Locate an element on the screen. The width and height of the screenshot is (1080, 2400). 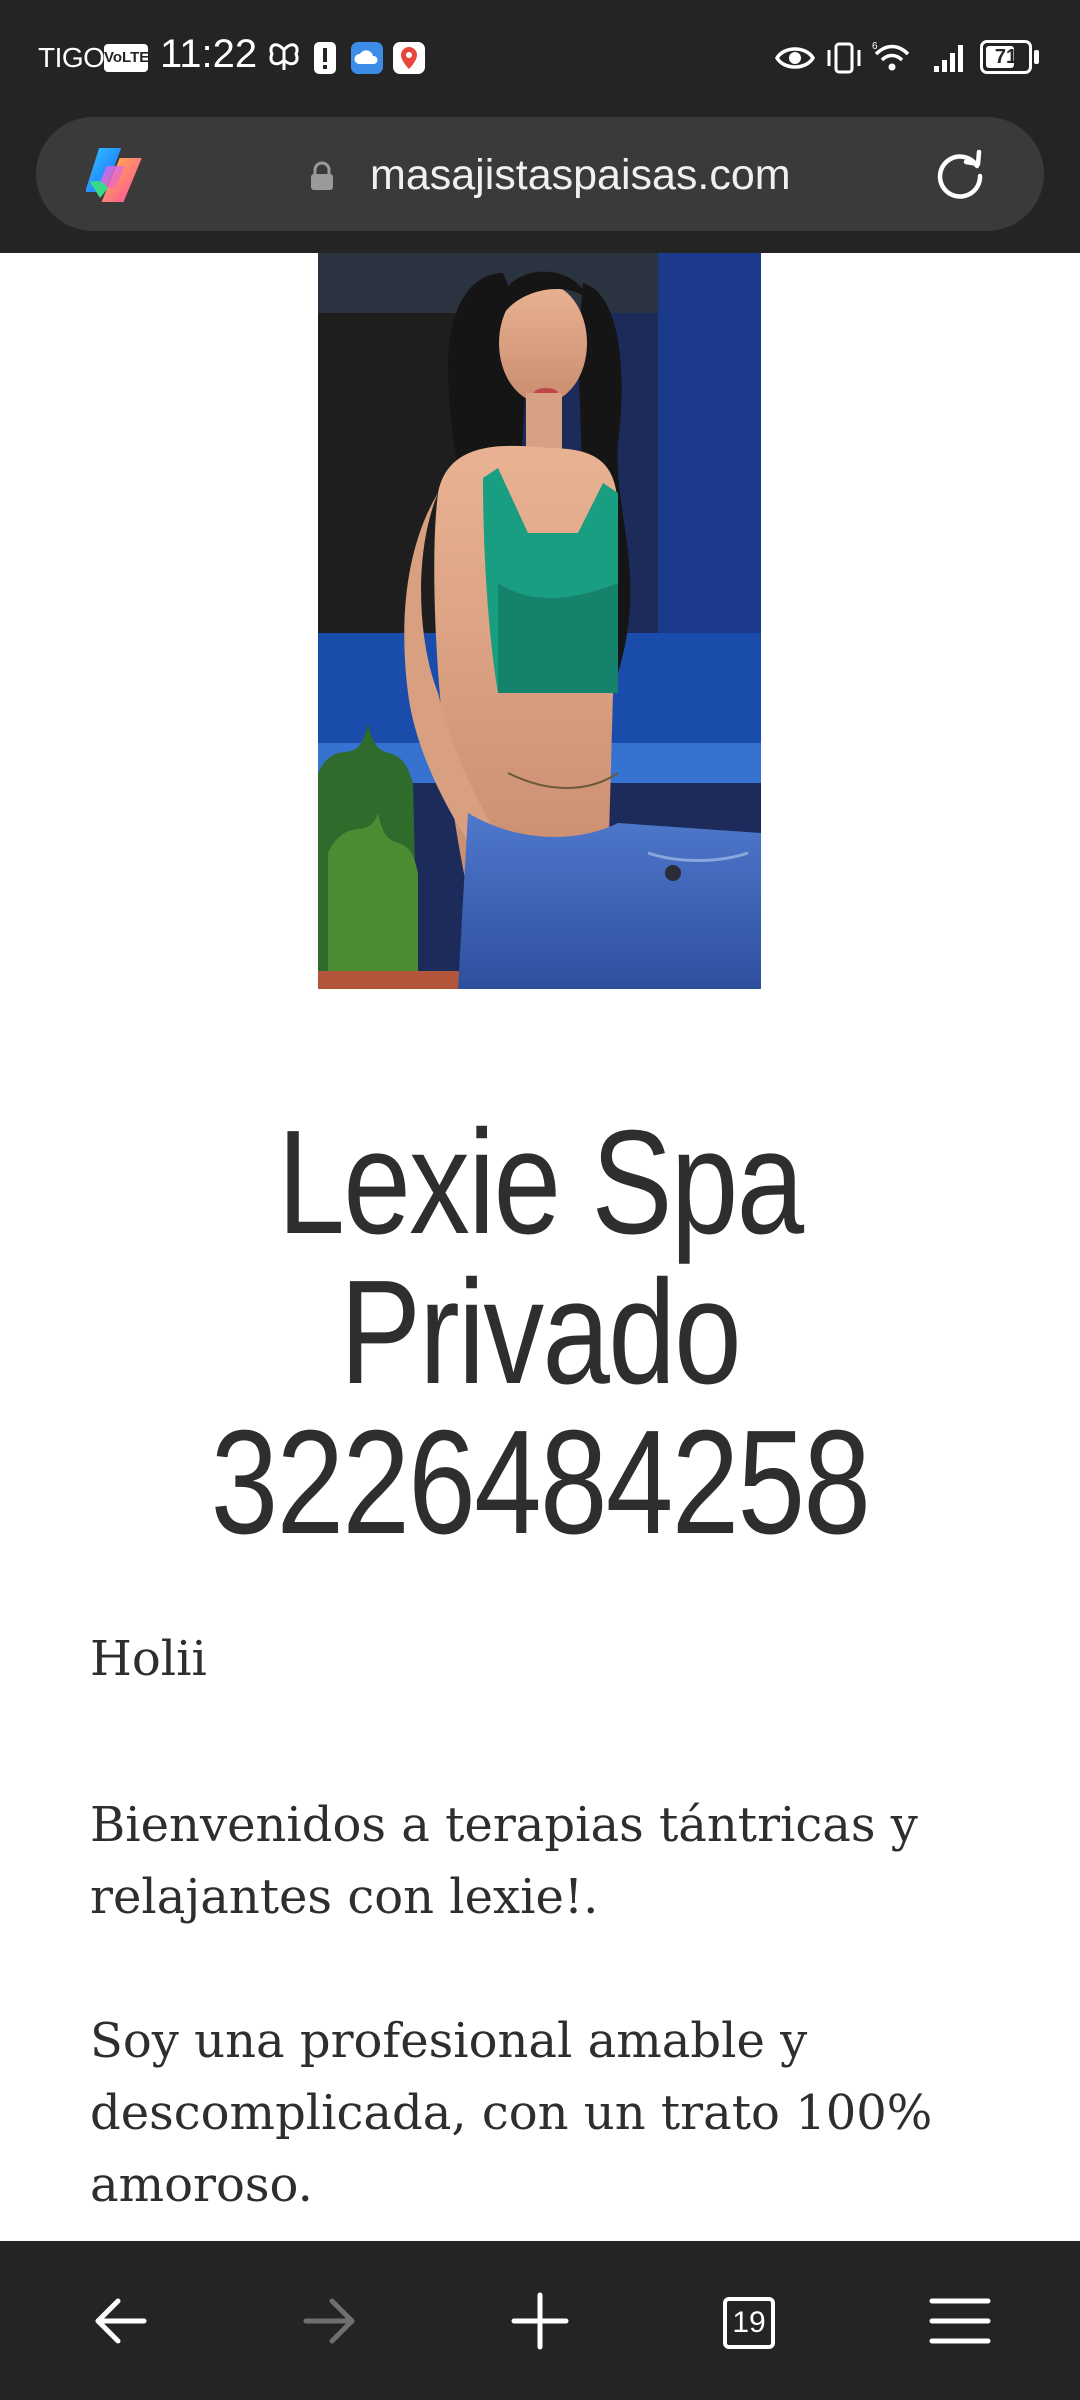
butterfly-notification-icon is located at coordinates (284, 56).